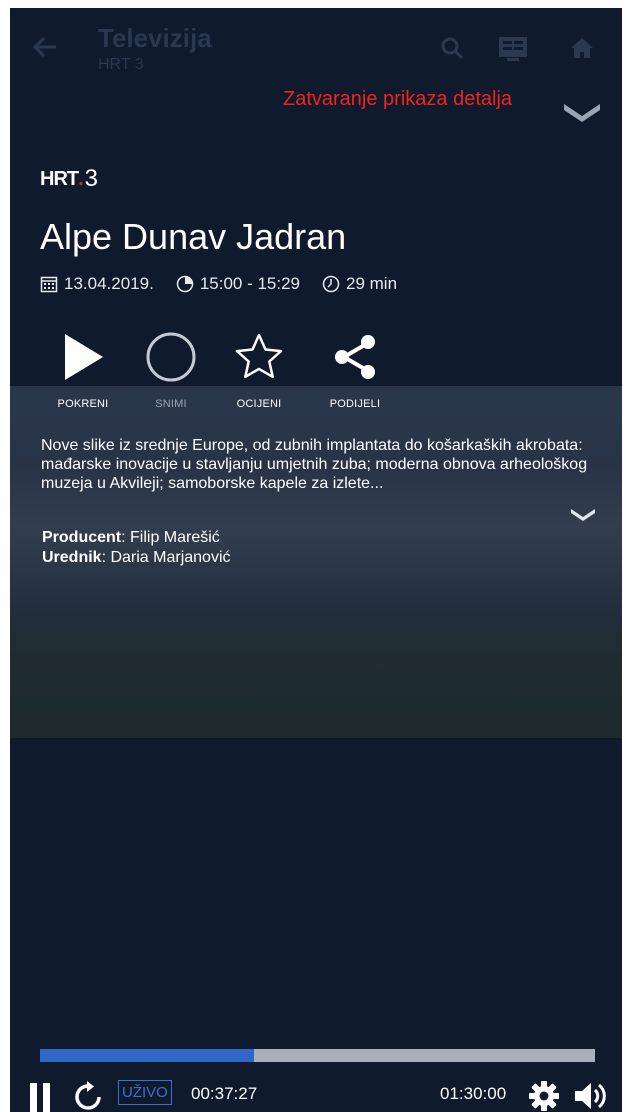 The image size is (626, 1112). Describe the element at coordinates (185, 284) in the screenshot. I see `pie-clock-icon` at that location.